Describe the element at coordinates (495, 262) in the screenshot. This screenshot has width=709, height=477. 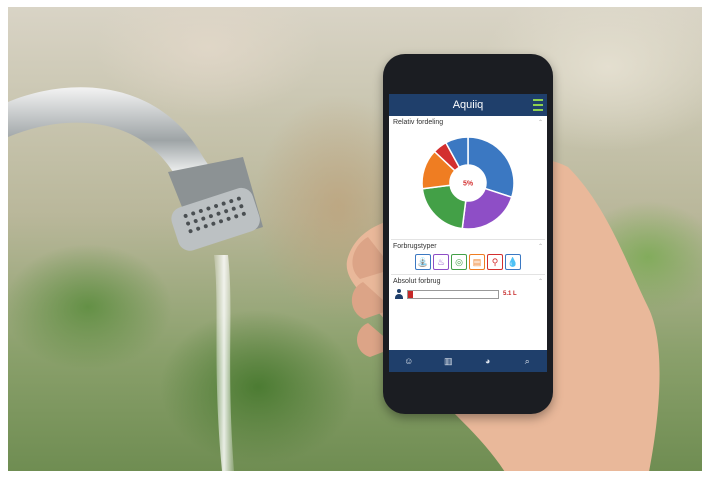
I see `tap-icon: ⚲` at that location.